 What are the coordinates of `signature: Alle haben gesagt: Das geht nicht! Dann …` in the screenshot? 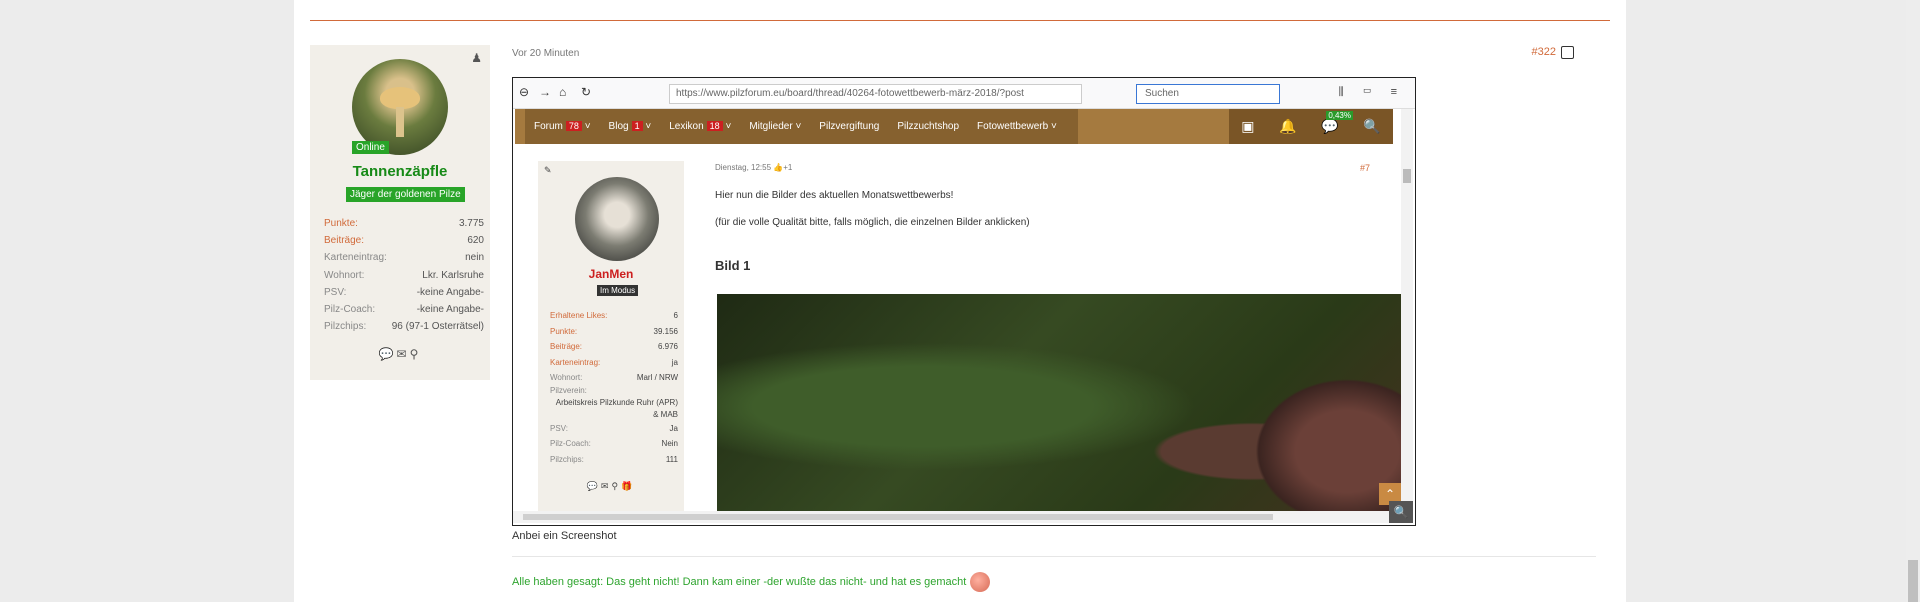 It's located at (751, 582).